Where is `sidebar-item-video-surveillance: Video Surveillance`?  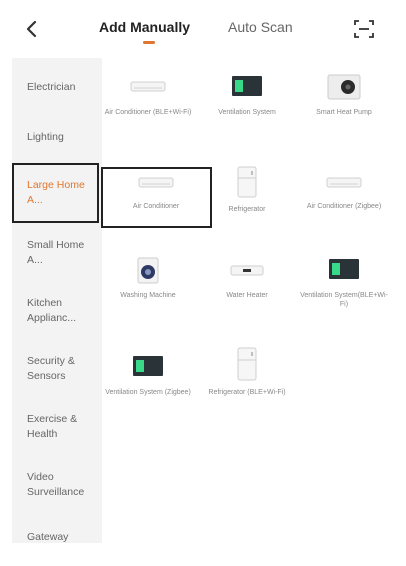
sidebar-item-video-surveillance: Video Surveillance is located at coordinates (57, 485).